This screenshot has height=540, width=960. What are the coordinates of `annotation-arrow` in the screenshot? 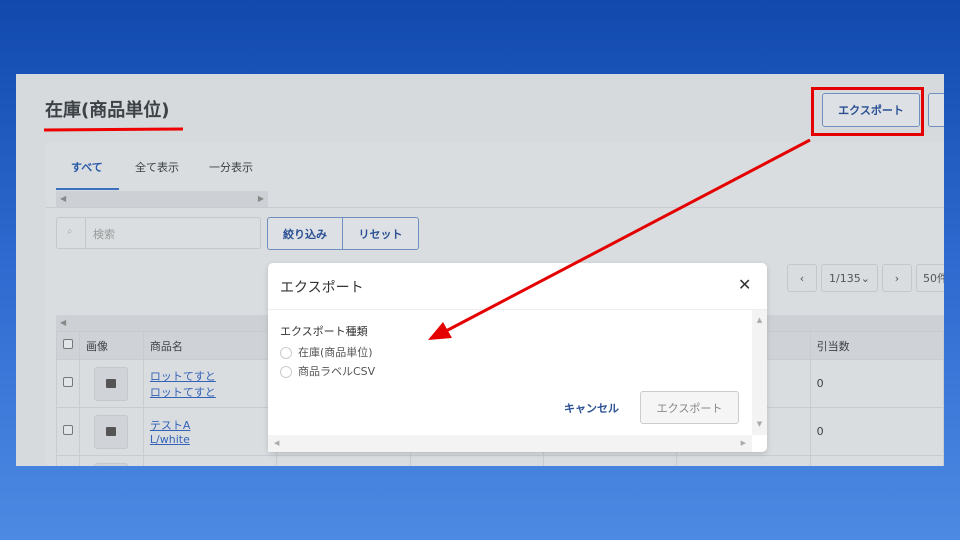 It's located at (619, 239).